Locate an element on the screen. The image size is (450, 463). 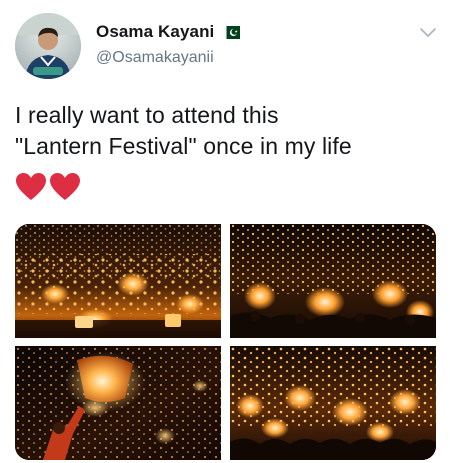
emoji-row is located at coordinates (48, 187).